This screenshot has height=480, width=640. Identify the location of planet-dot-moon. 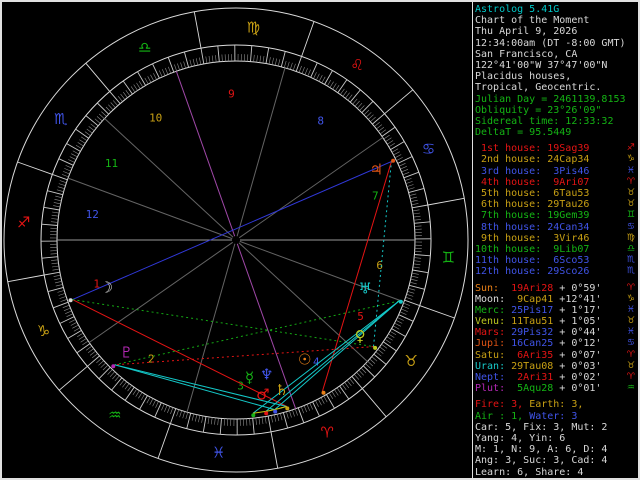
(70, 300).